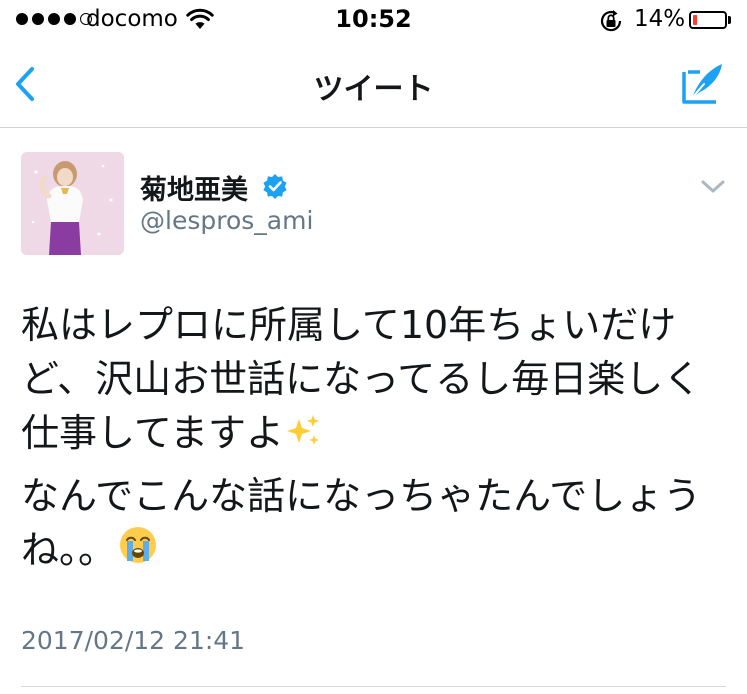 Image resolution: width=747 pixels, height=694 pixels. I want to click on verified-badge-icon, so click(275, 188).